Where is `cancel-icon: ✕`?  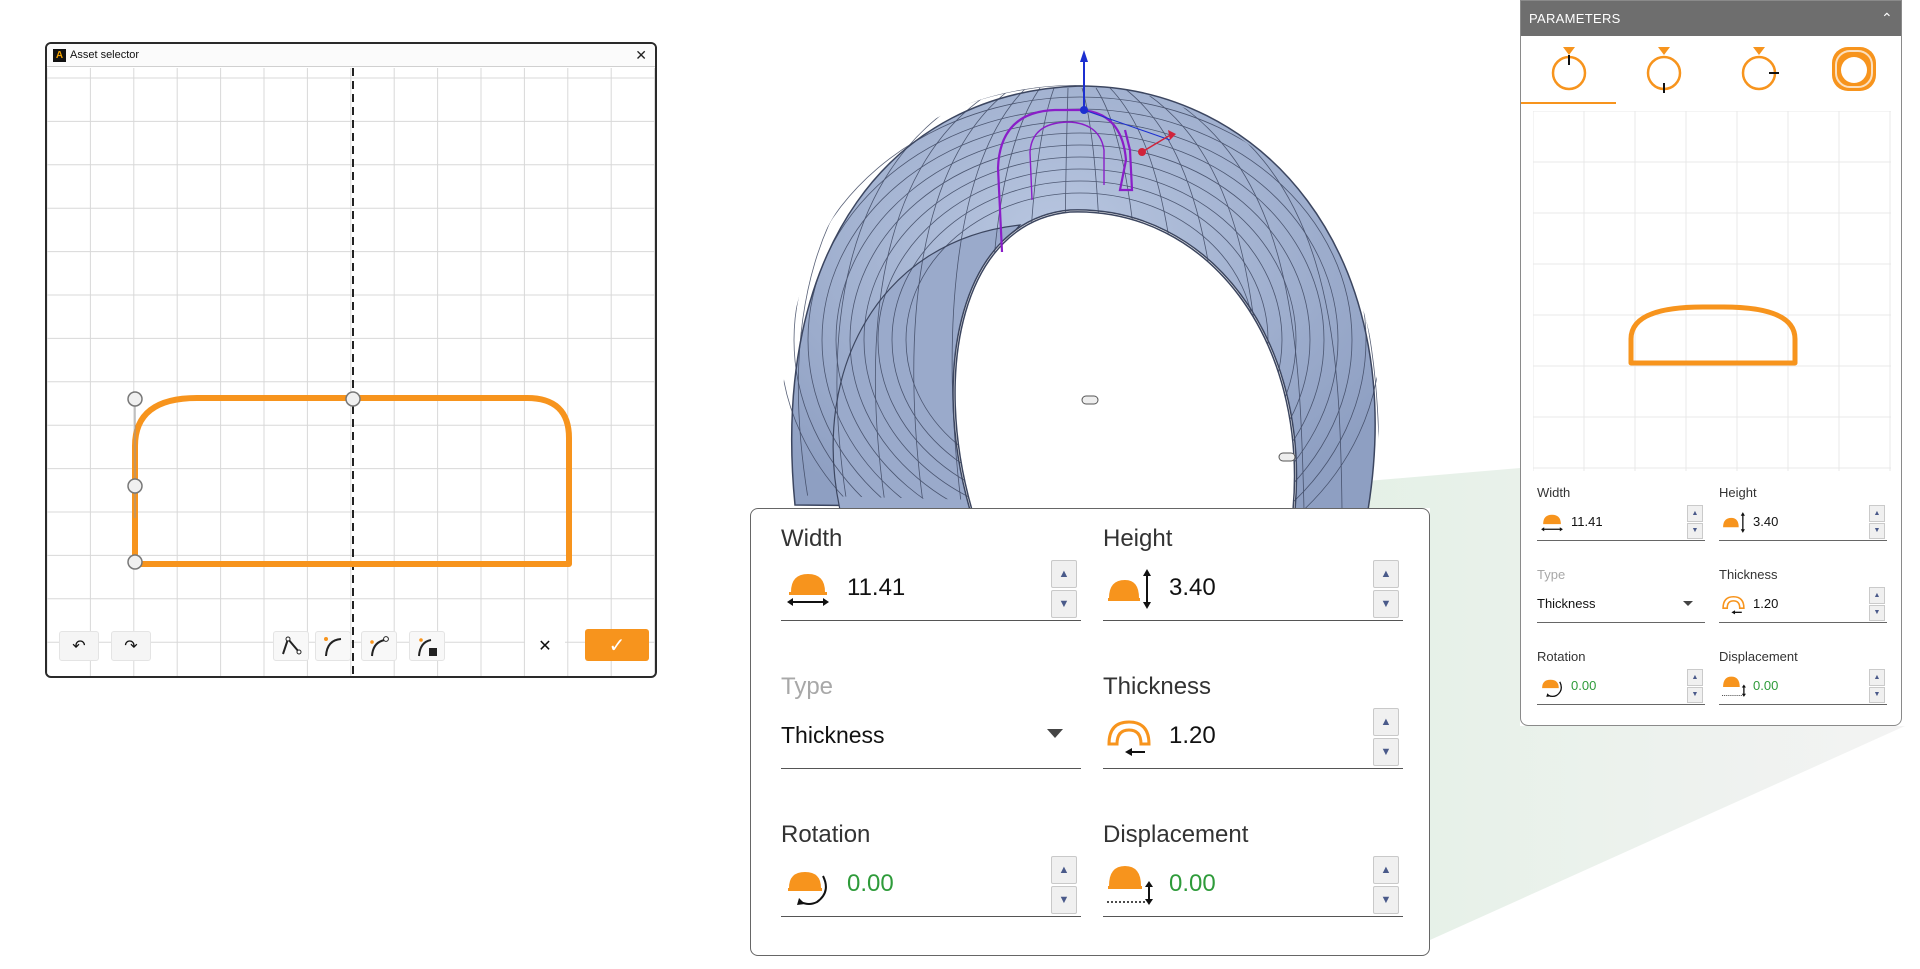
cancel-icon: ✕ is located at coordinates (545, 646).